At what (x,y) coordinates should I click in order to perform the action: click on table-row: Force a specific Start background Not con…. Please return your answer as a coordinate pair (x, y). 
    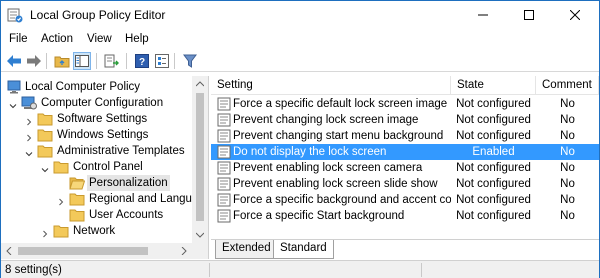
    Looking at the image, I should click on (405, 216).